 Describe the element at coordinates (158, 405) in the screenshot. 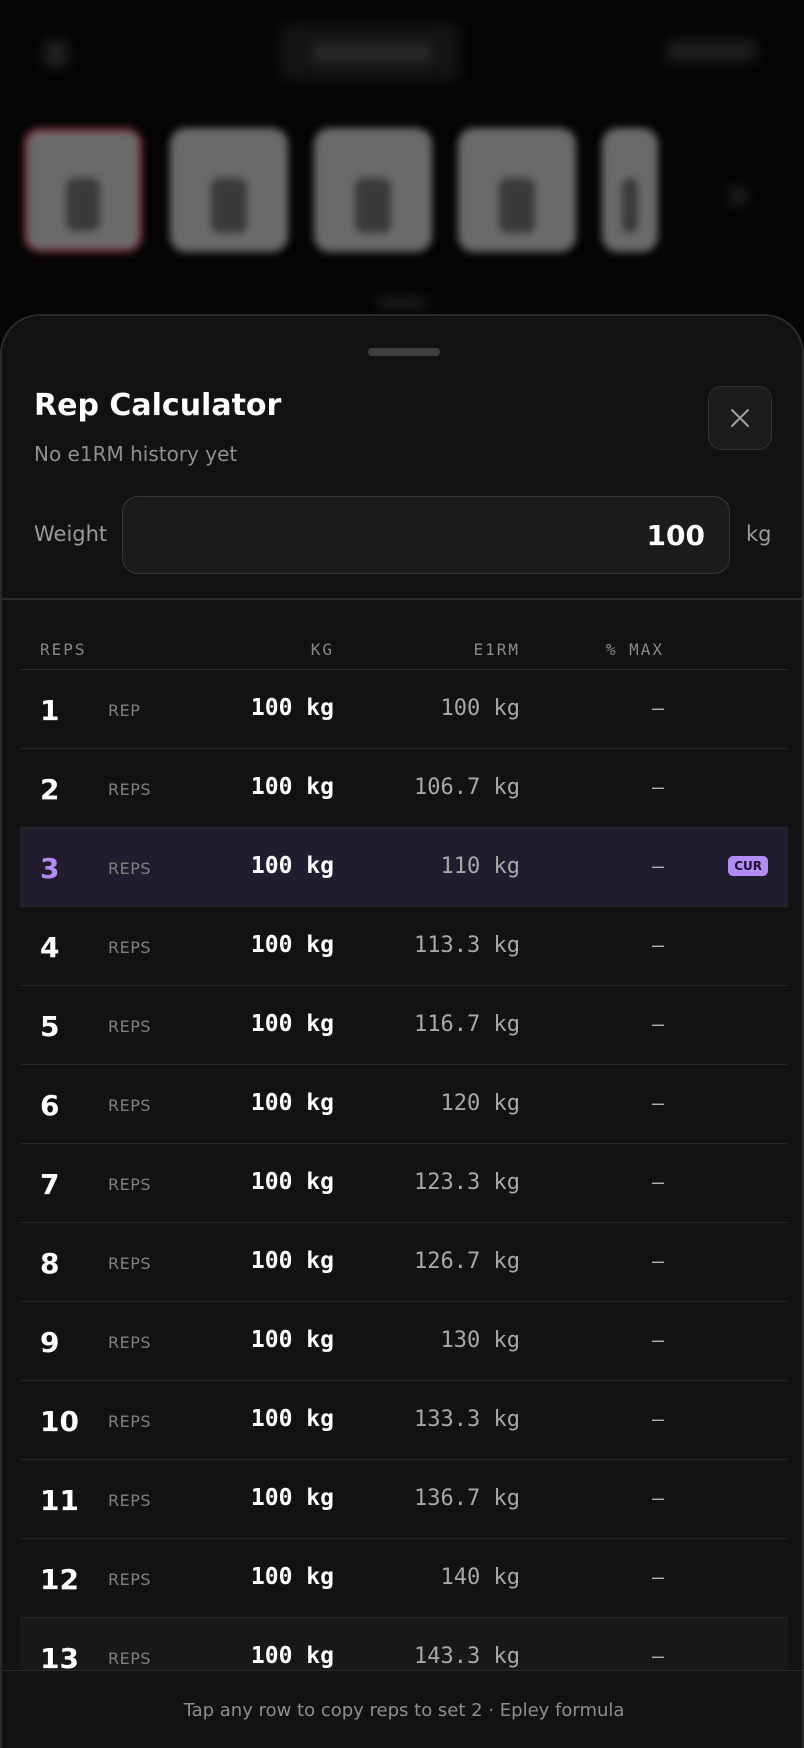

I see `sheet-title: Rep Calculator` at that location.